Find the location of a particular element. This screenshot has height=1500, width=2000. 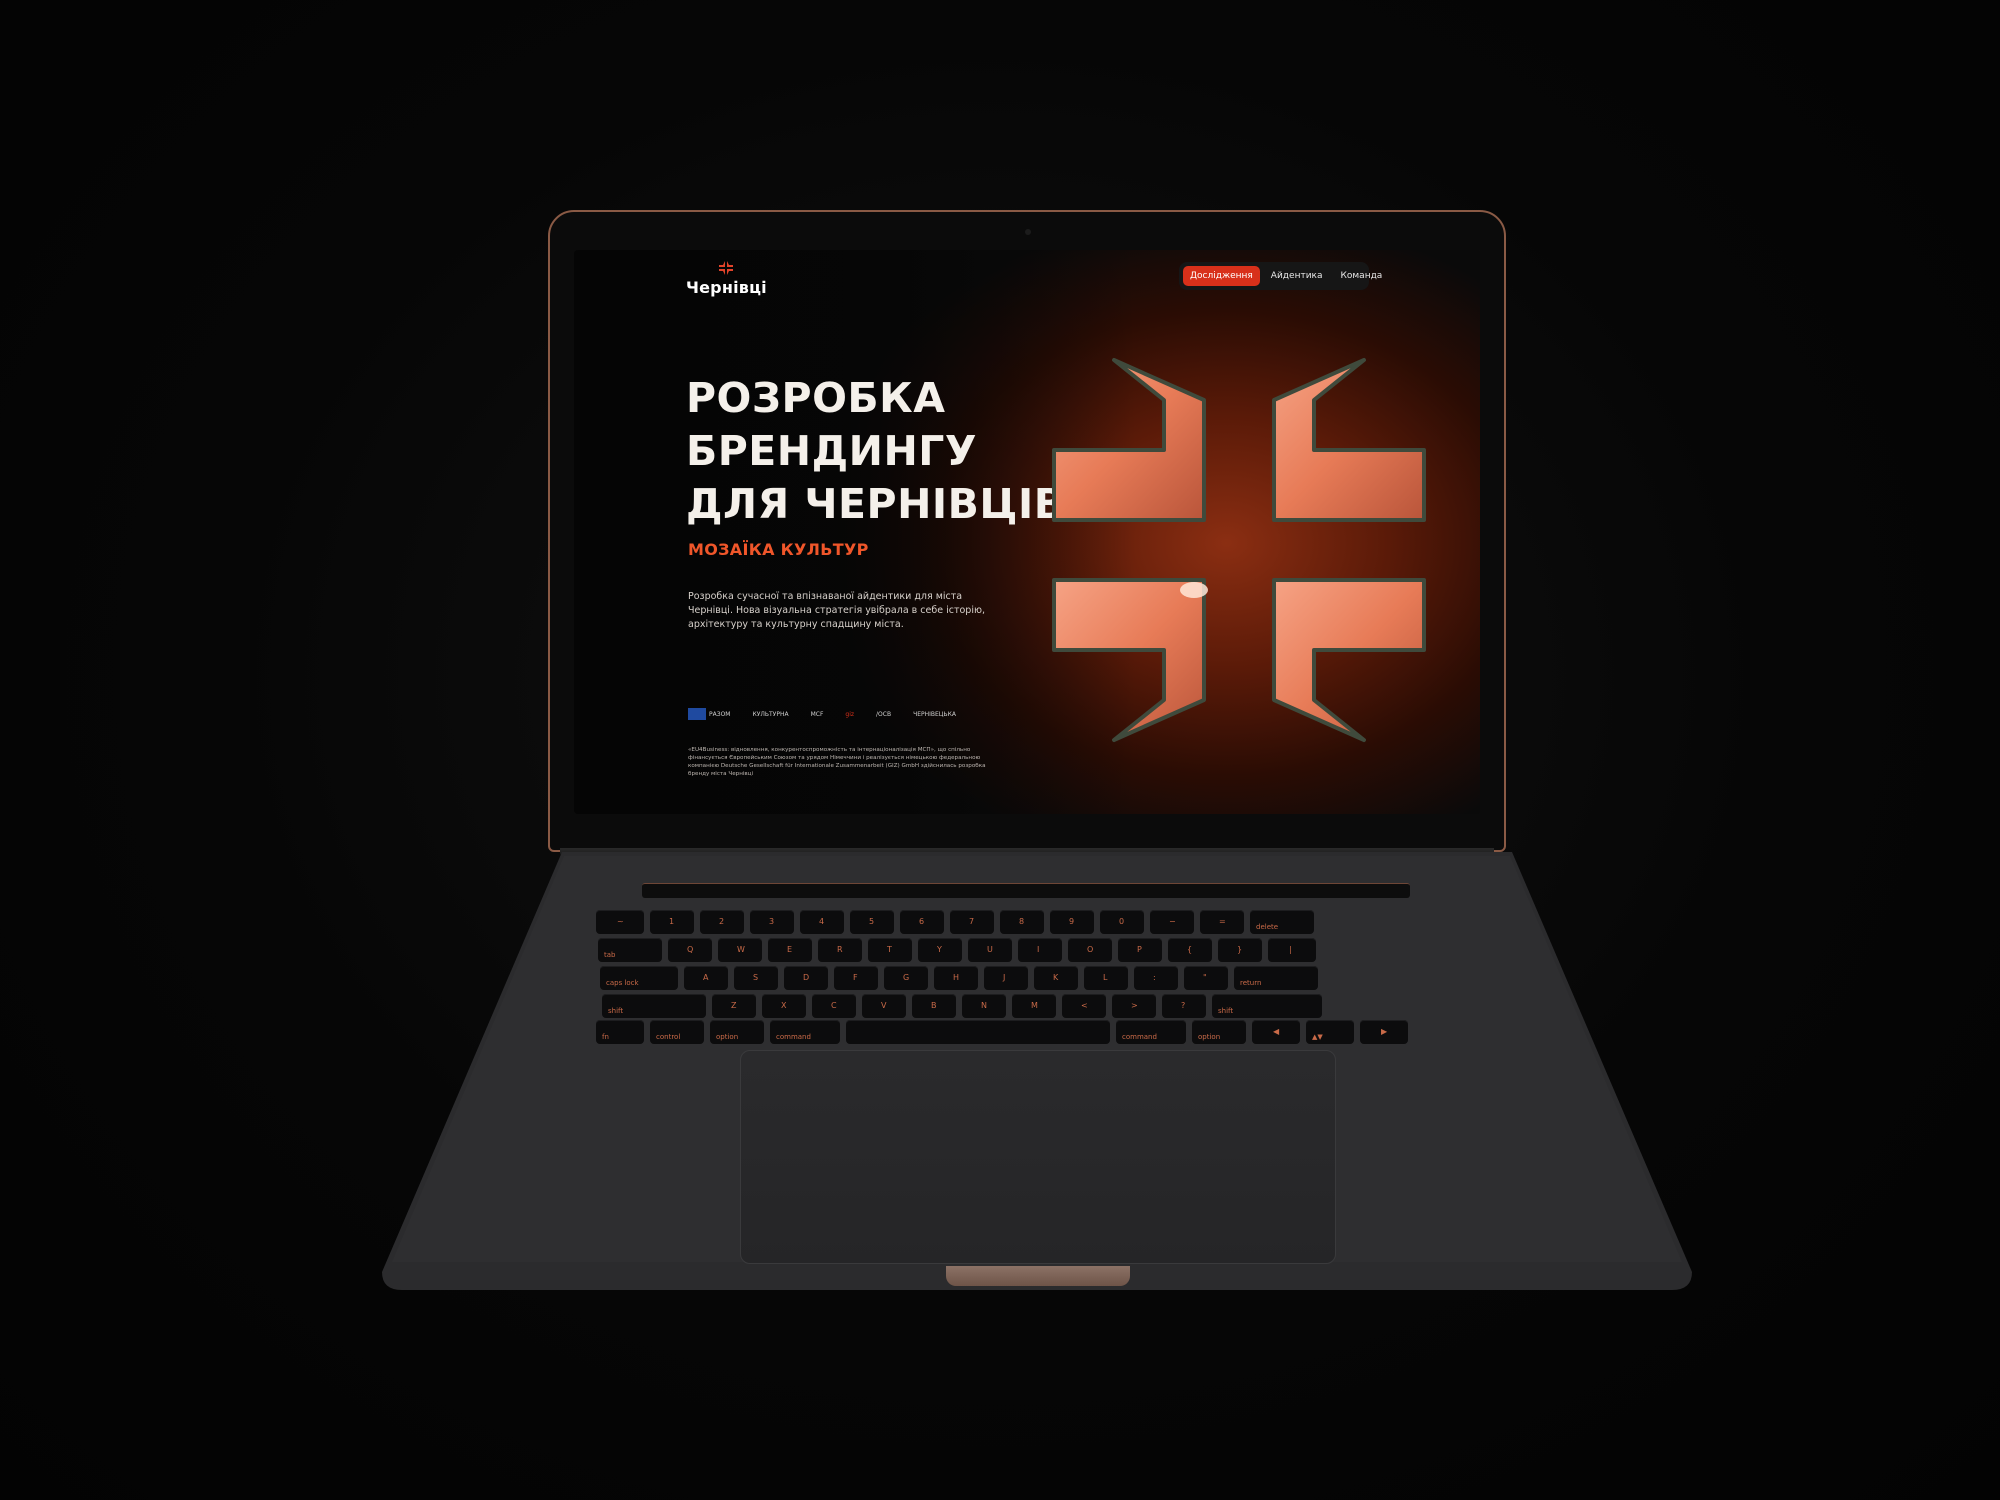

keyboard-key: − is located at coordinates (1172, 922).